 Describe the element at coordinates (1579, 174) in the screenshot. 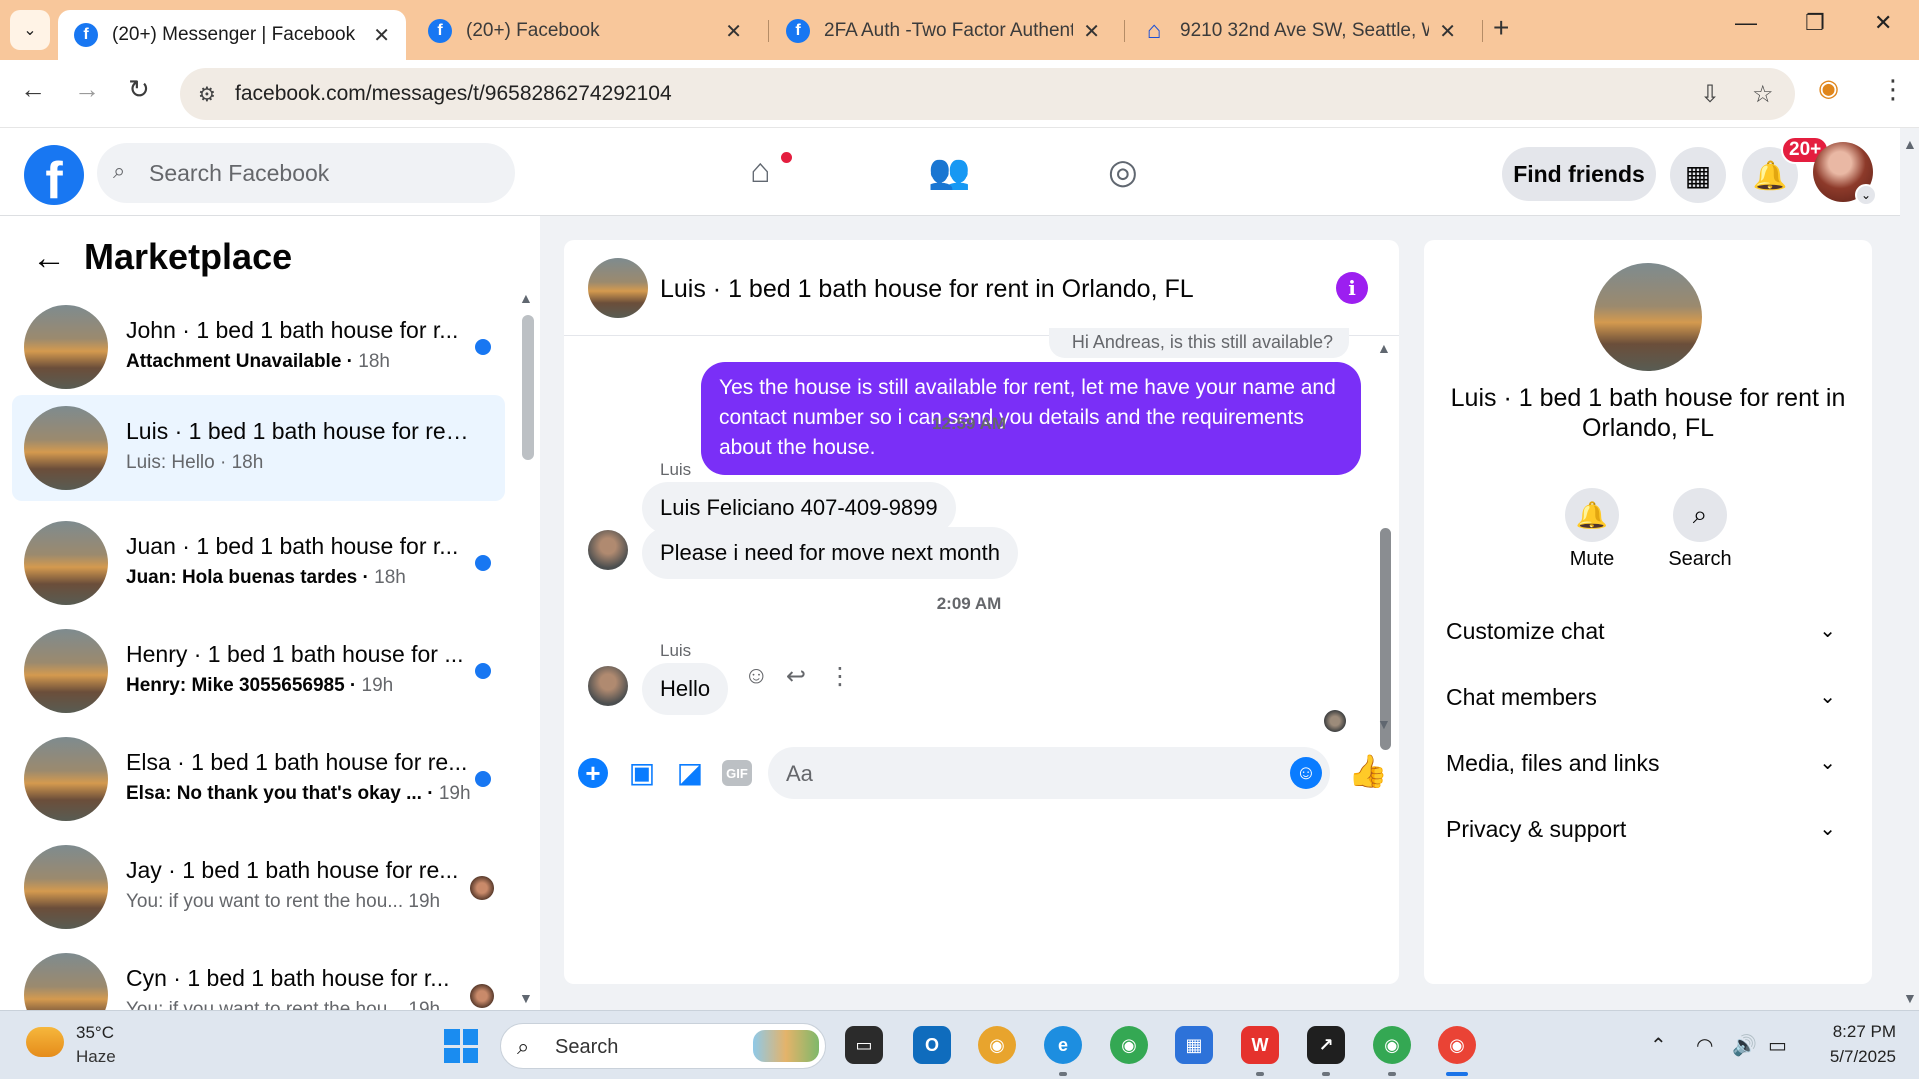

I see `find-friends-button: Find friends` at that location.